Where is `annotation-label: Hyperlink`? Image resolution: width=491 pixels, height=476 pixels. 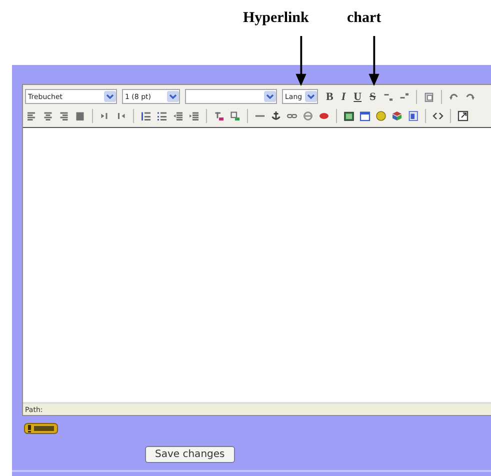 annotation-label: Hyperlink is located at coordinates (276, 18).